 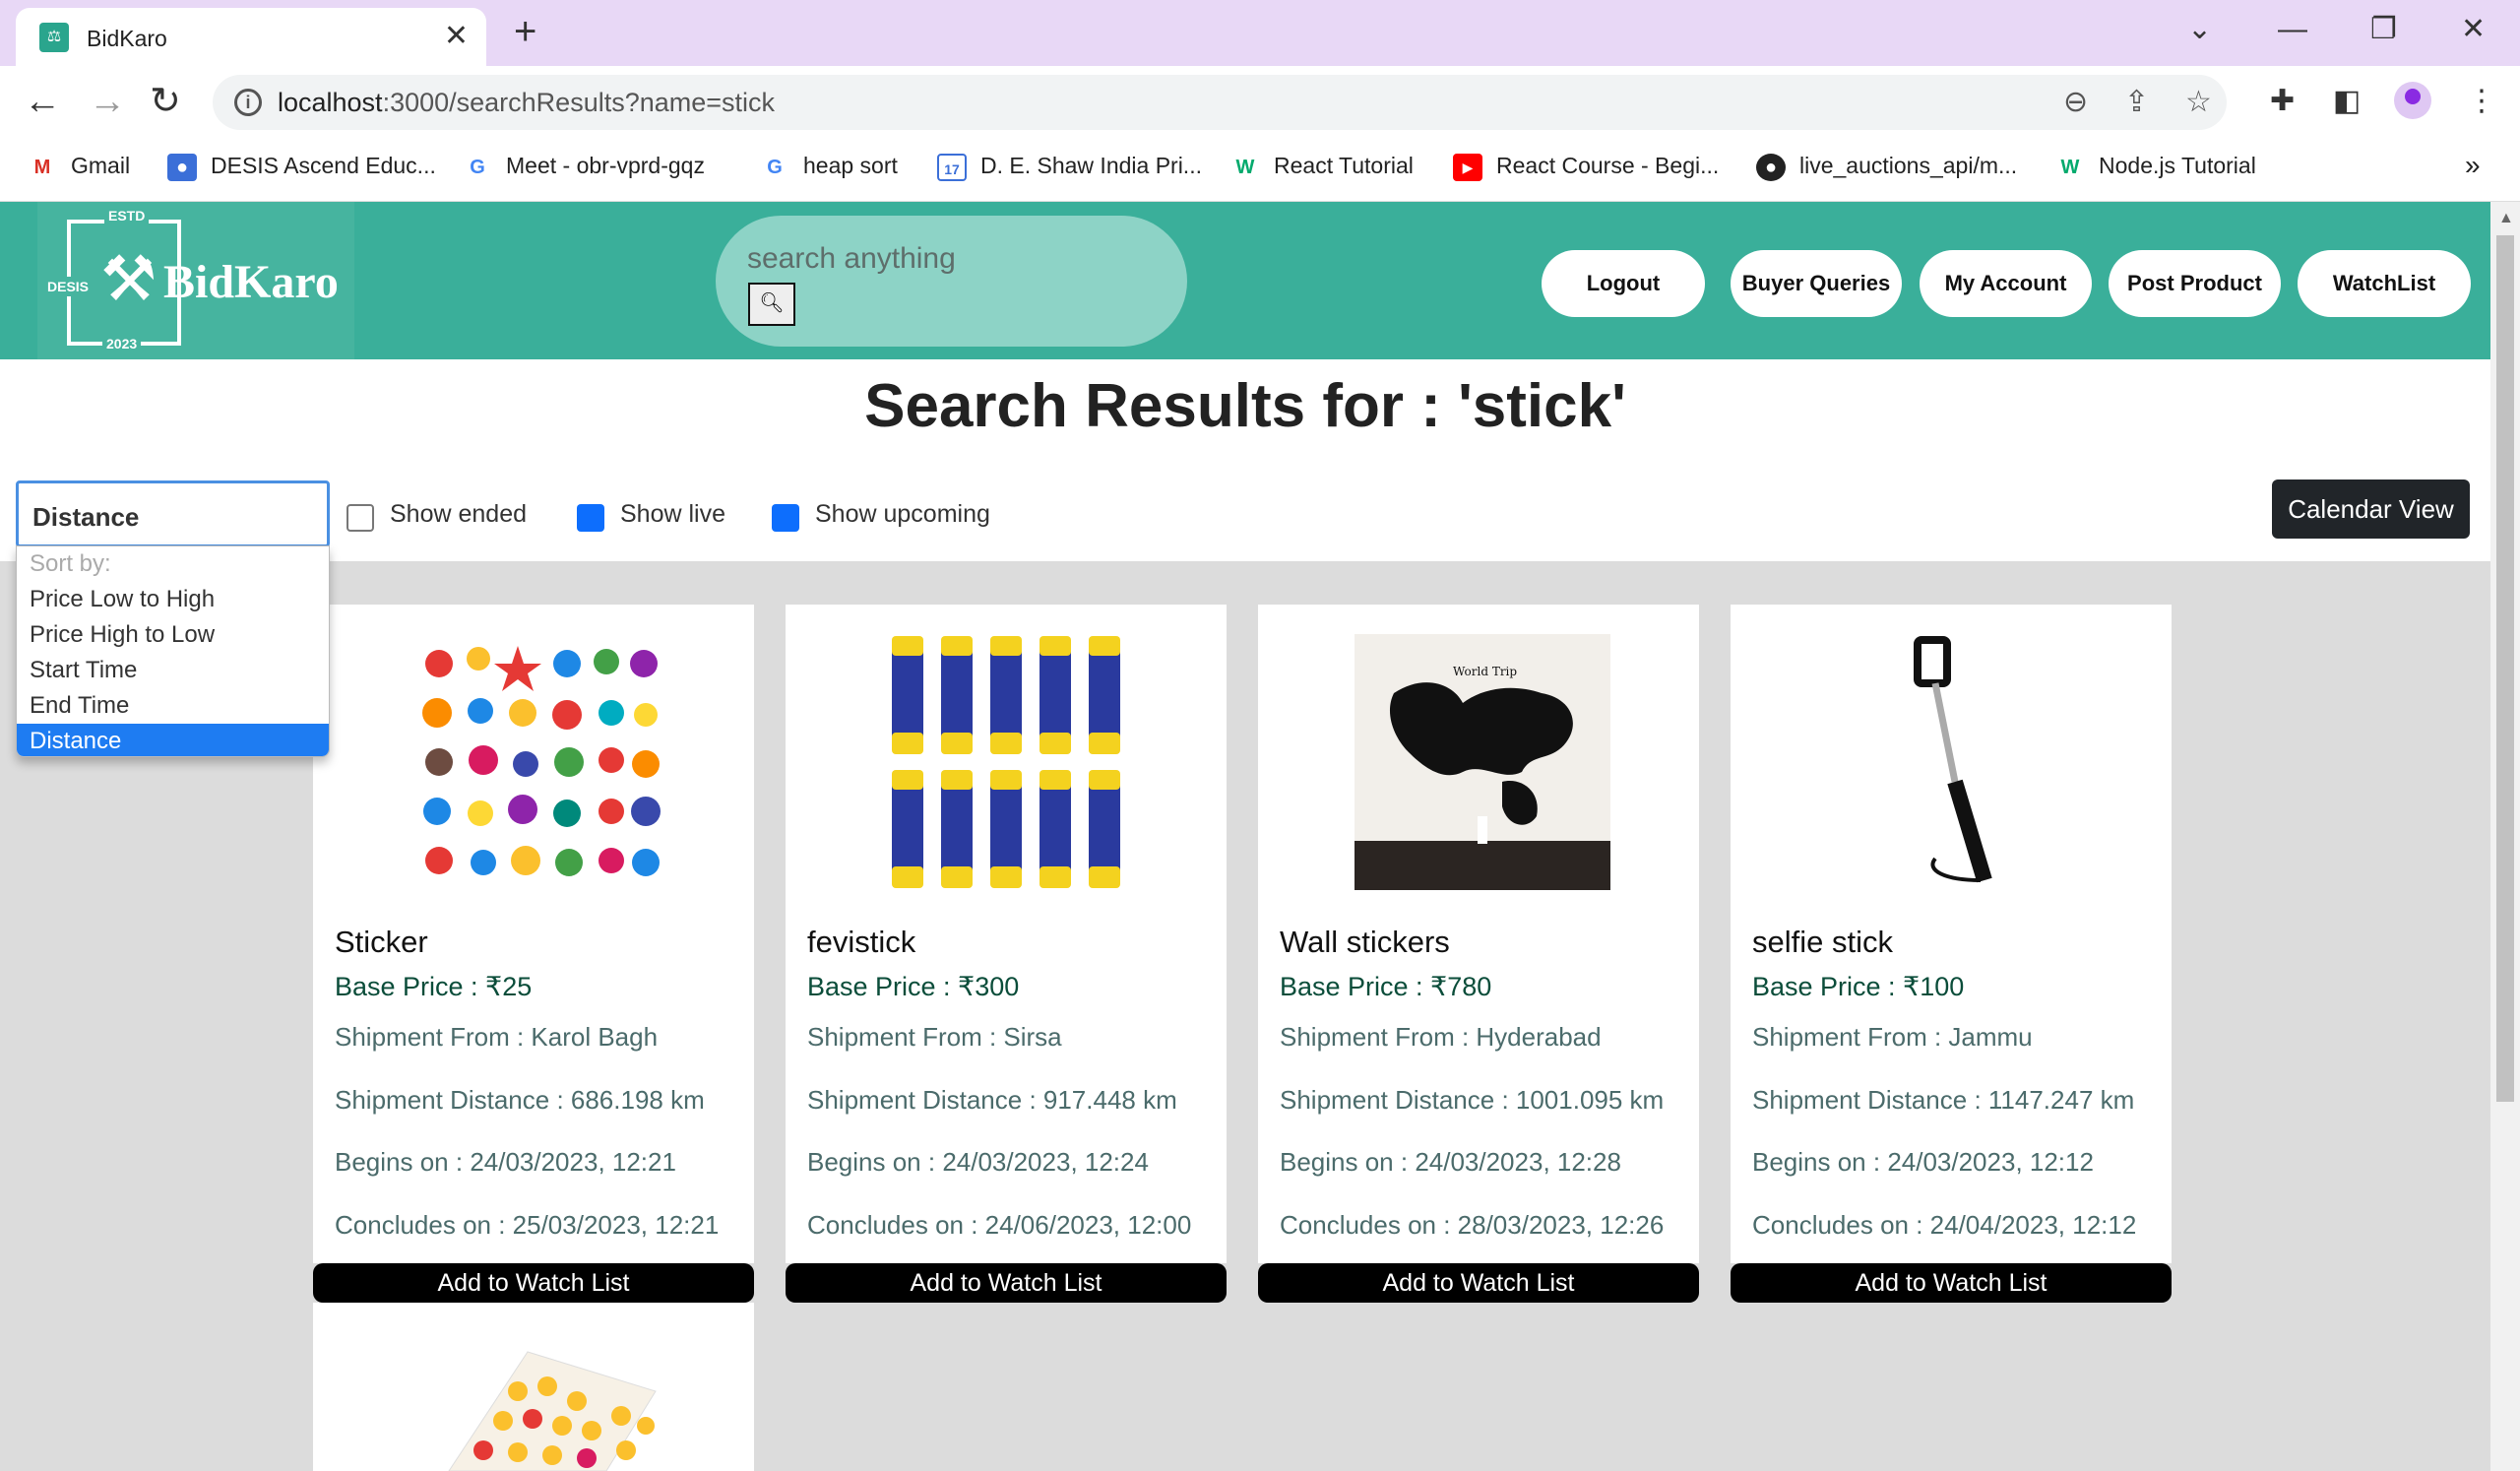 I want to click on watchlist-button: WatchList, so click(x=2384, y=283).